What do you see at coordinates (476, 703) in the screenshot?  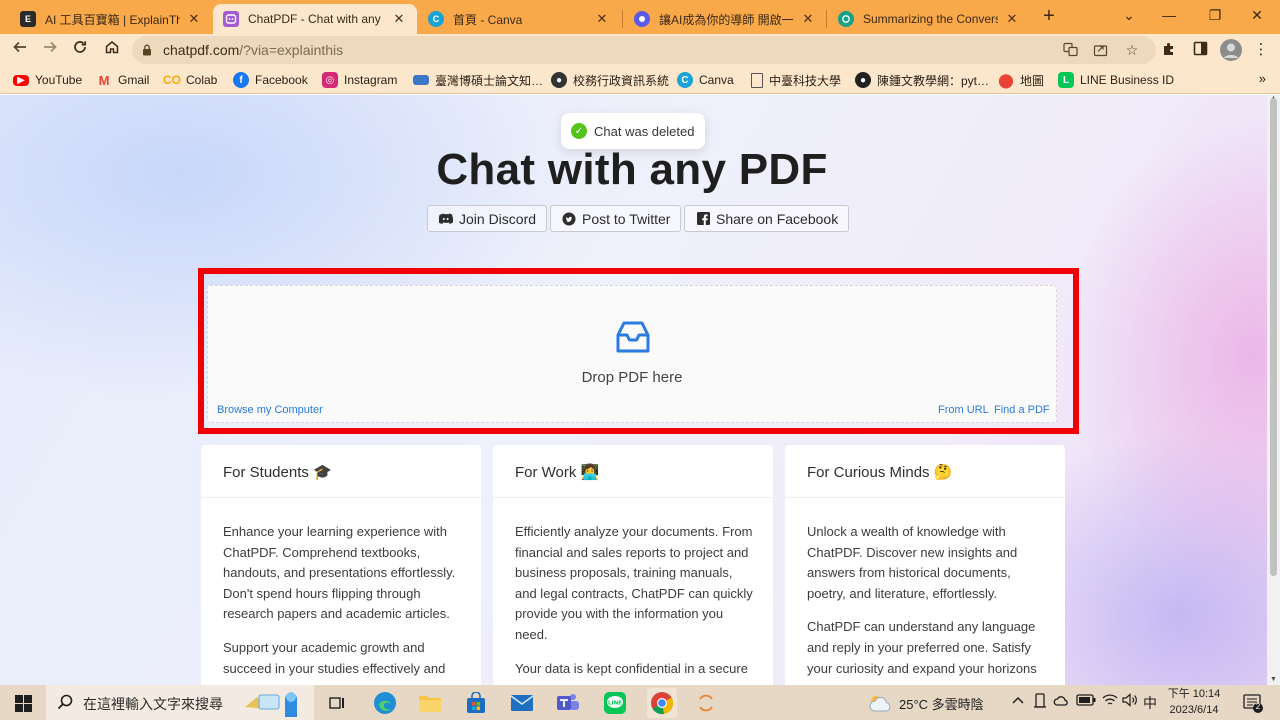 I see `microsoft-store-icon` at bounding box center [476, 703].